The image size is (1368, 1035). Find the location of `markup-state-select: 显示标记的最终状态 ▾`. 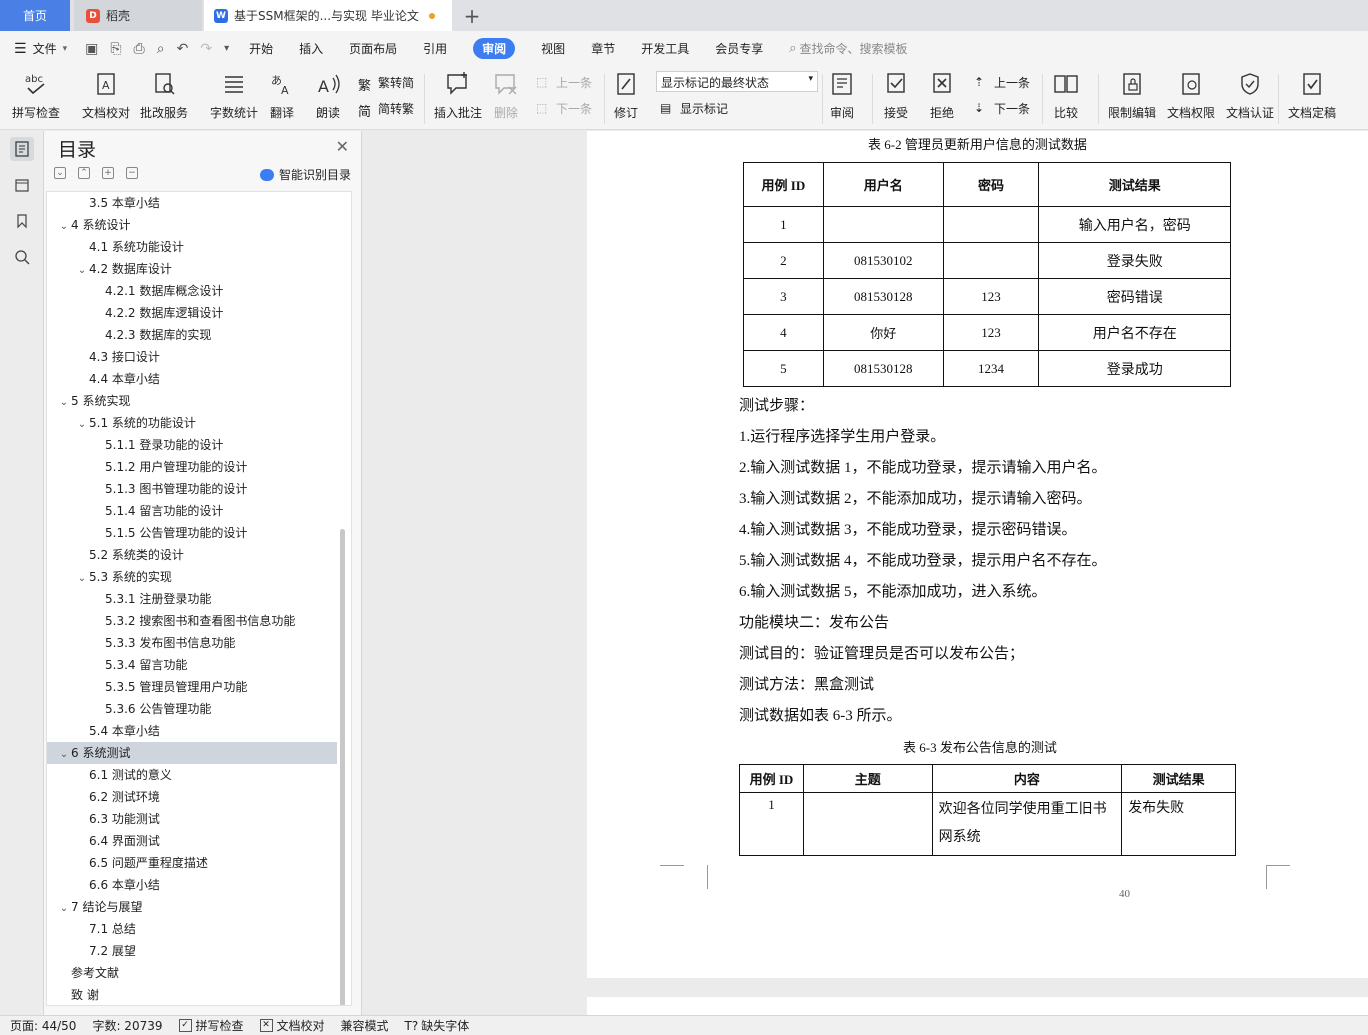

markup-state-select: 显示标记的最终状态 ▾ is located at coordinates (737, 81).